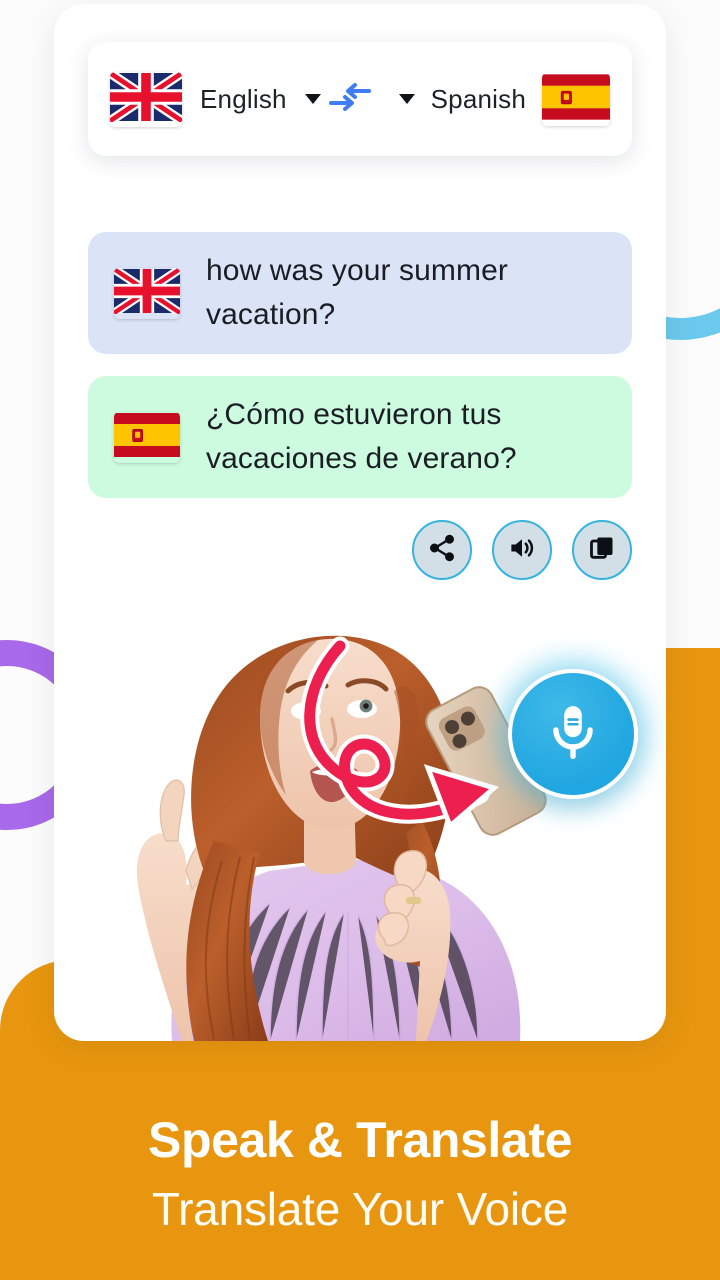  Describe the element at coordinates (478, 98) in the screenshot. I see `target-language-label: Spanish` at that location.